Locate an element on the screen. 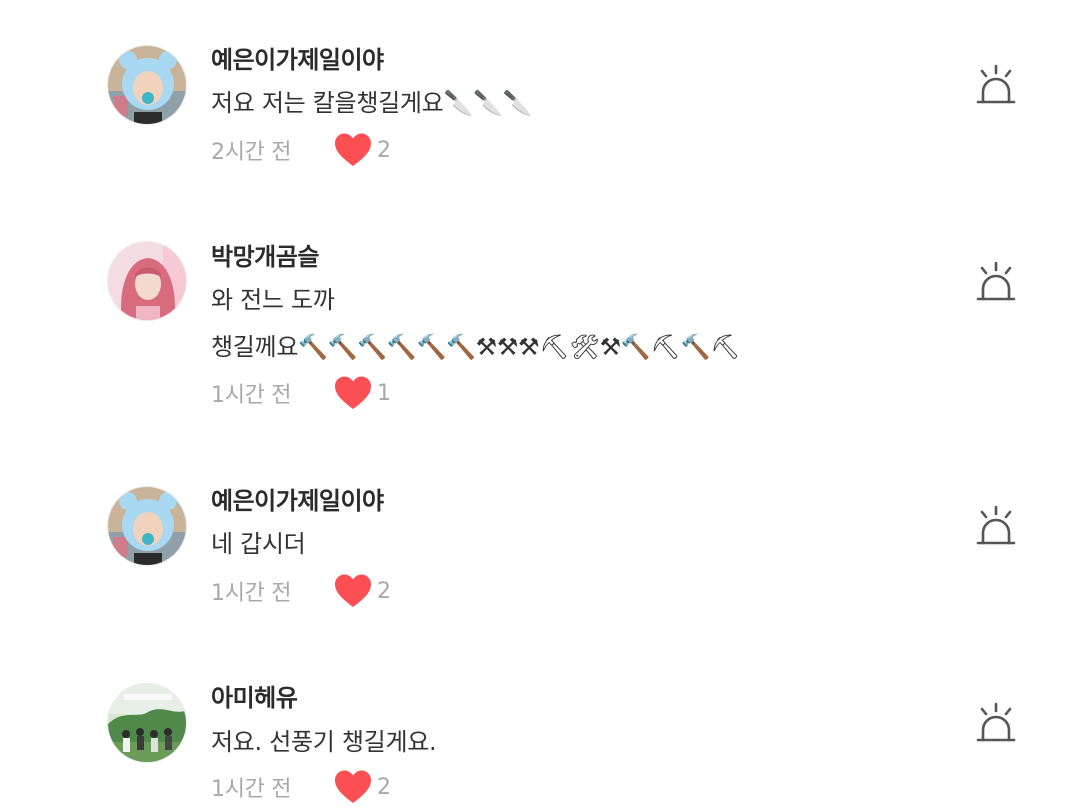 The width and height of the screenshot is (1080, 810). comment-text: 저요. 선풍기 챙길게요. is located at coordinates (324, 742).